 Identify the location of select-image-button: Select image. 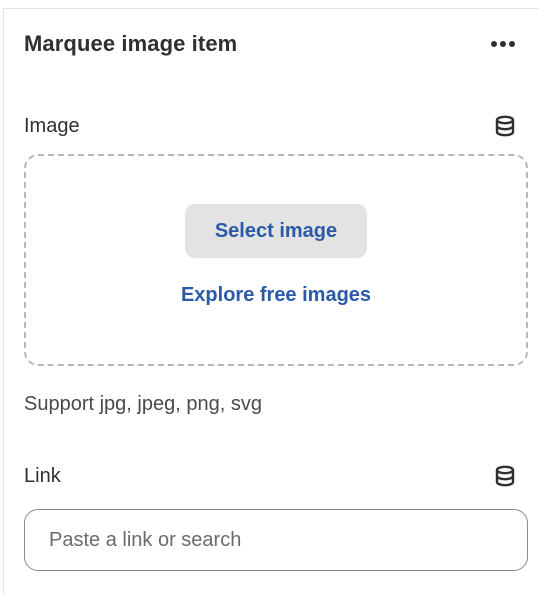
(276, 231).